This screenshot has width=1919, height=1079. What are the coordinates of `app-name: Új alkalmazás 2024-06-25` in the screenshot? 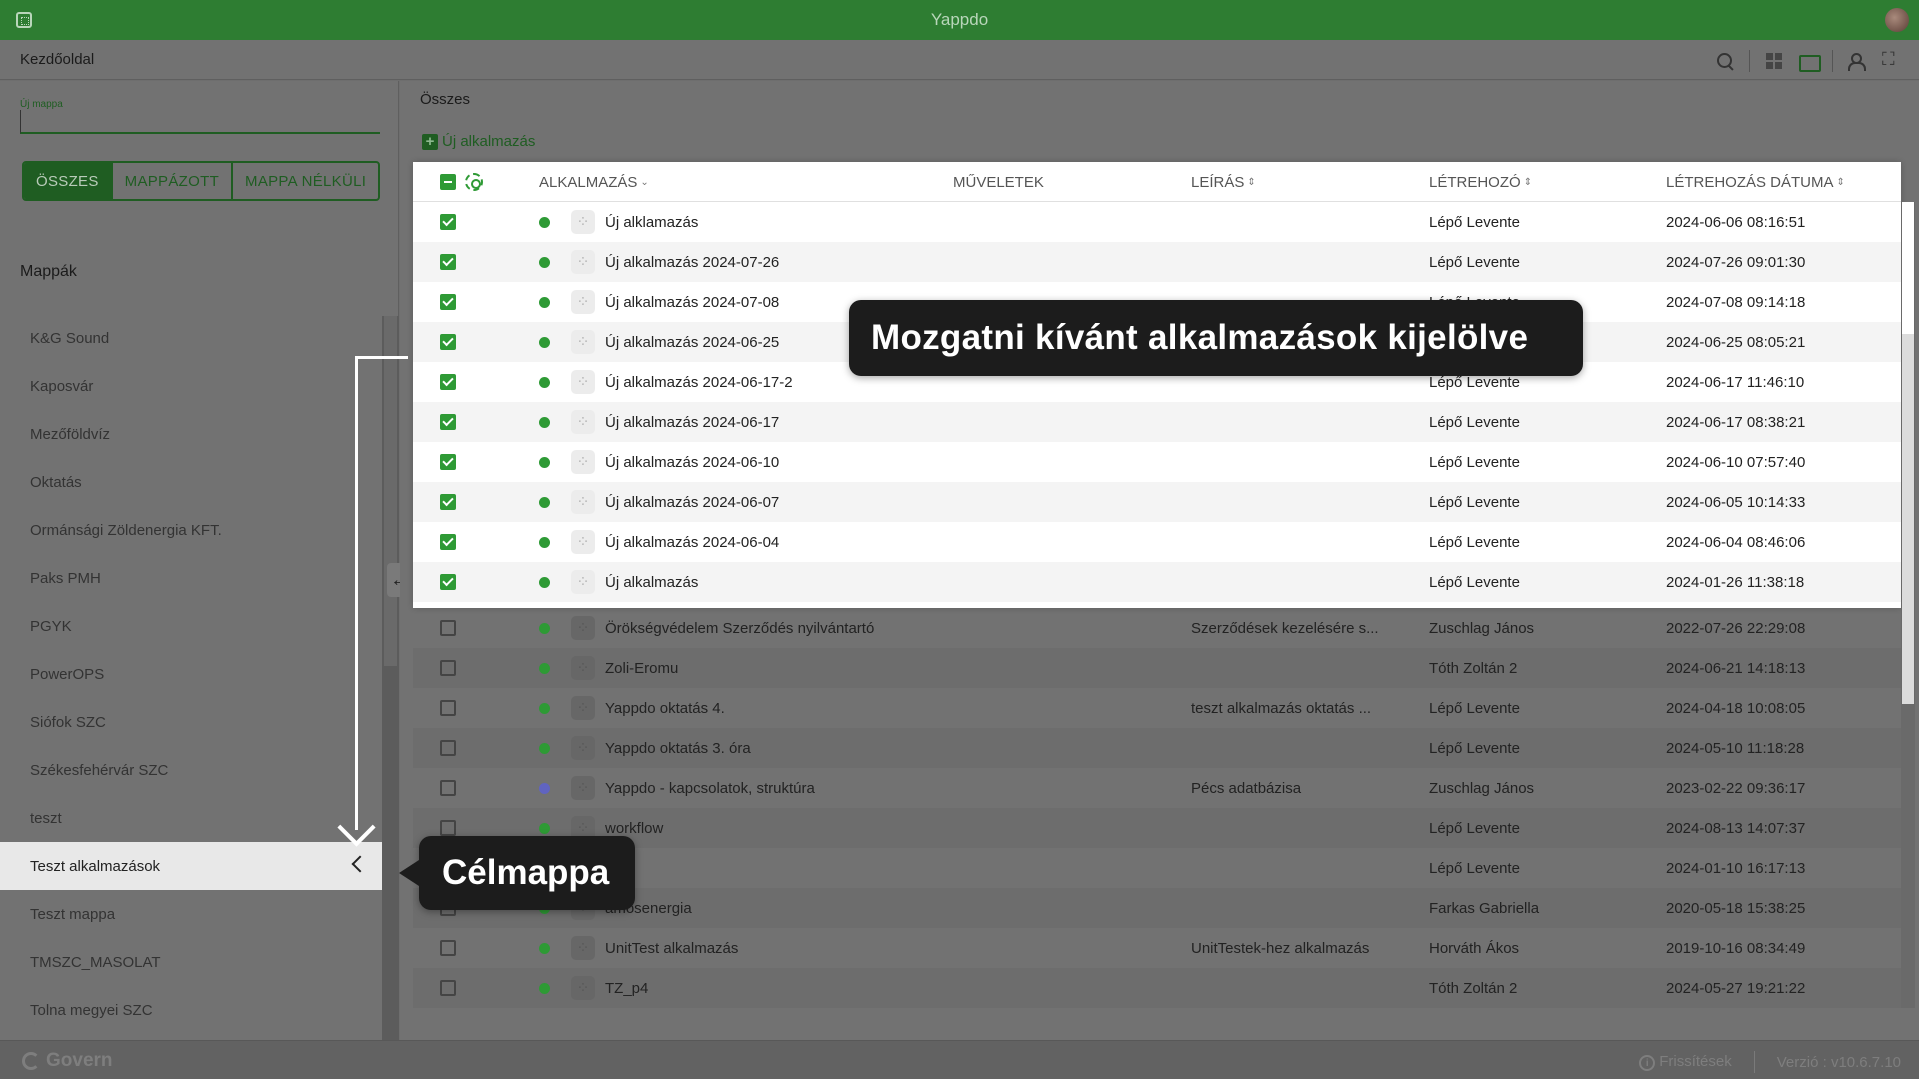 It's located at (692, 342).